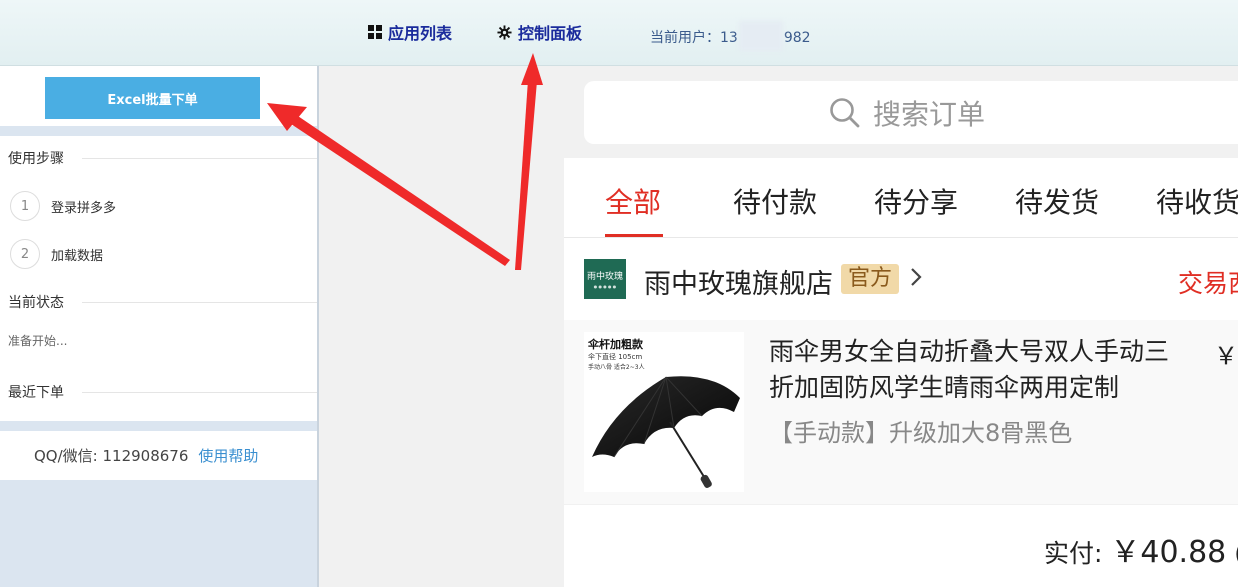 This screenshot has width=1238, height=587. I want to click on redacted-mask, so click(760, 36).